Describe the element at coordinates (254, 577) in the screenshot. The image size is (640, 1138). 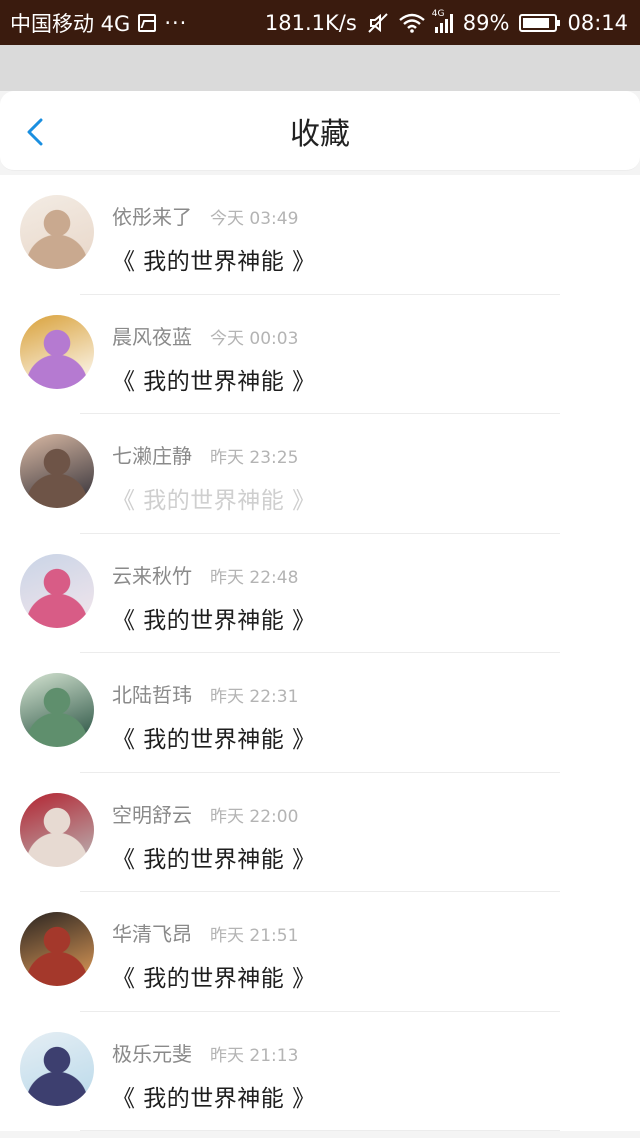
I see `timestamp: 昨天 22:48` at that location.